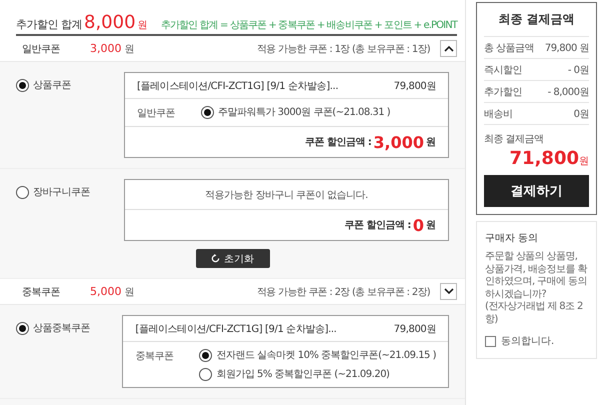  What do you see at coordinates (418, 225) in the screenshot?
I see `discount-amount: 0` at bounding box center [418, 225].